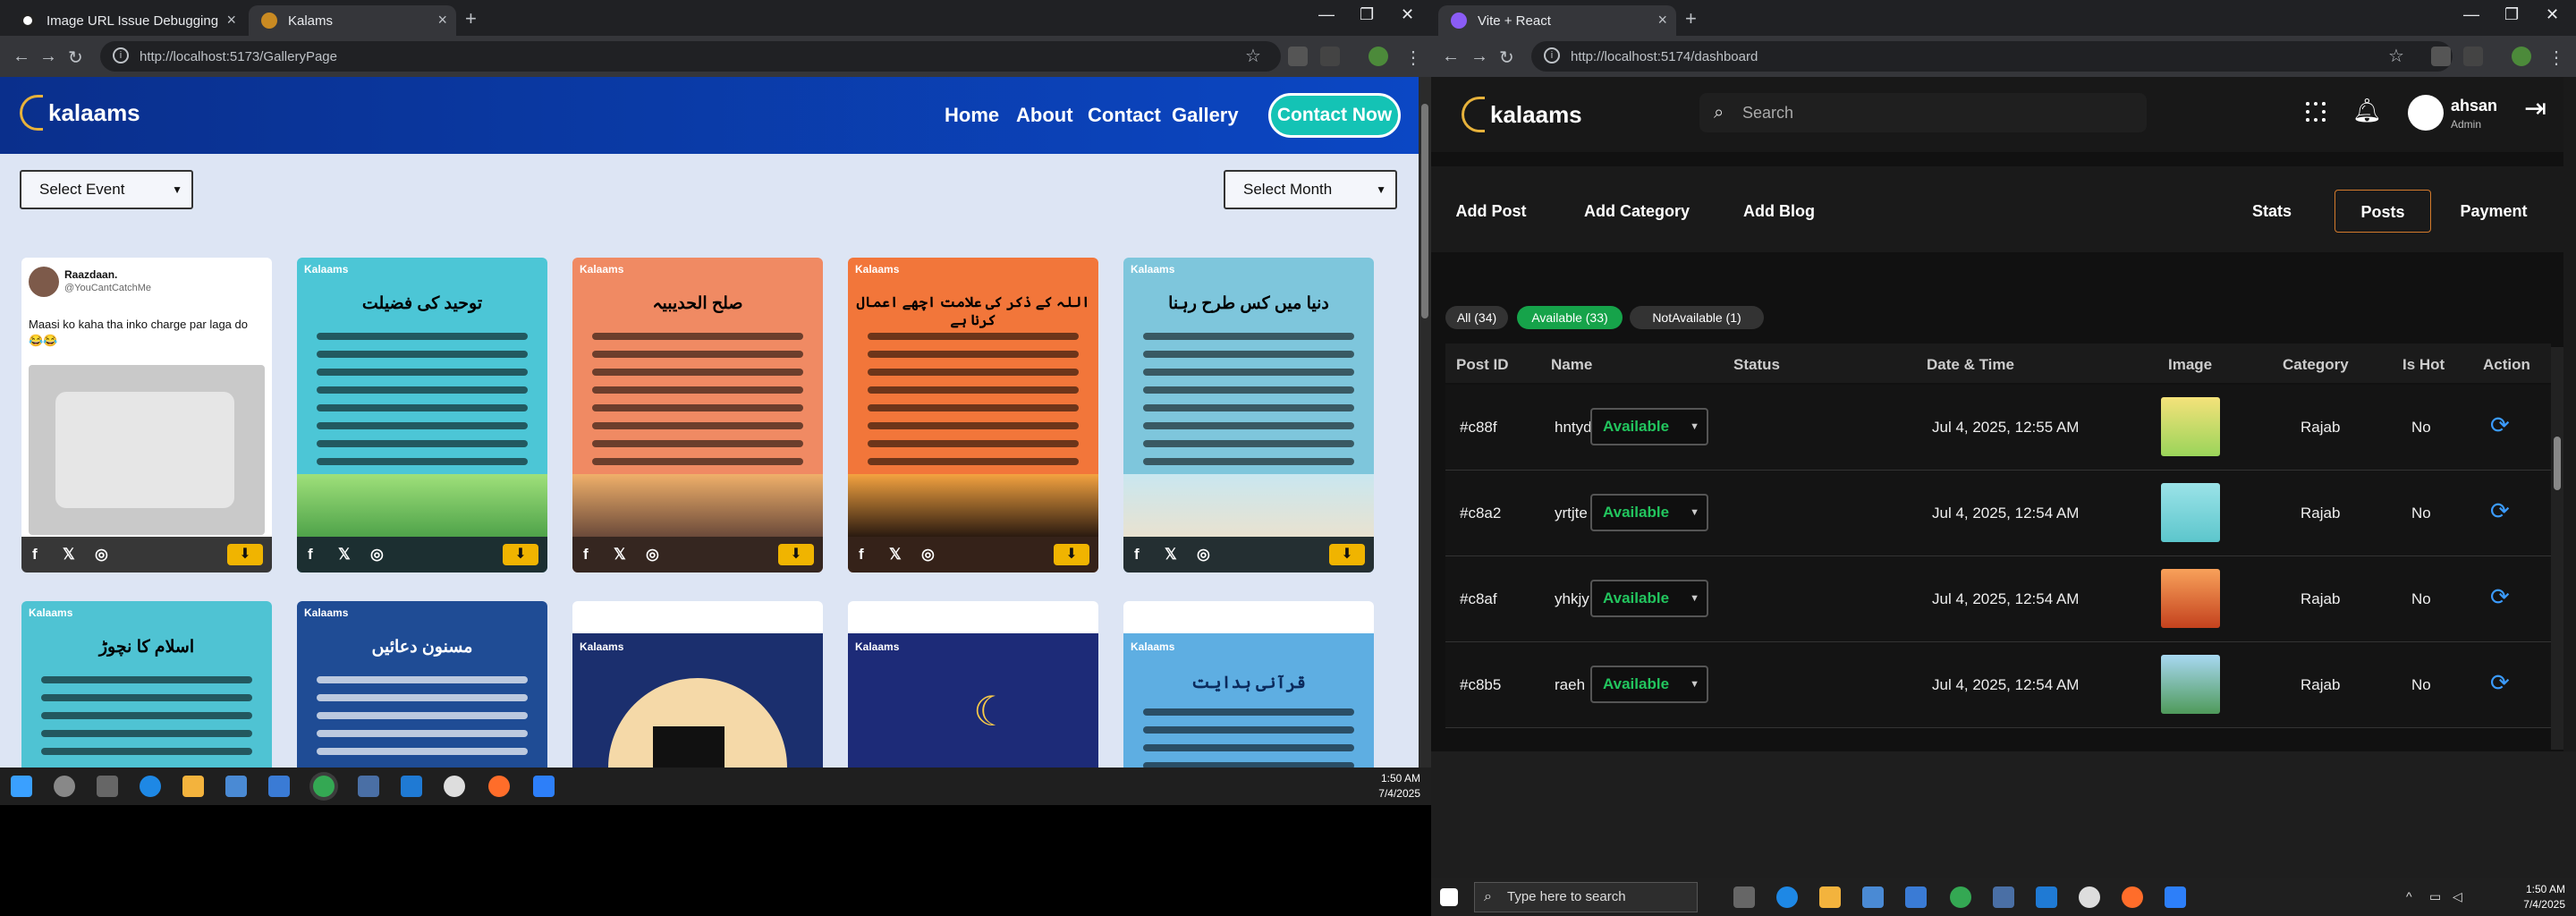  Describe the element at coordinates (422, 685) in the screenshot. I see `gallery-card: Kalaams مسنون دعائیں` at that location.